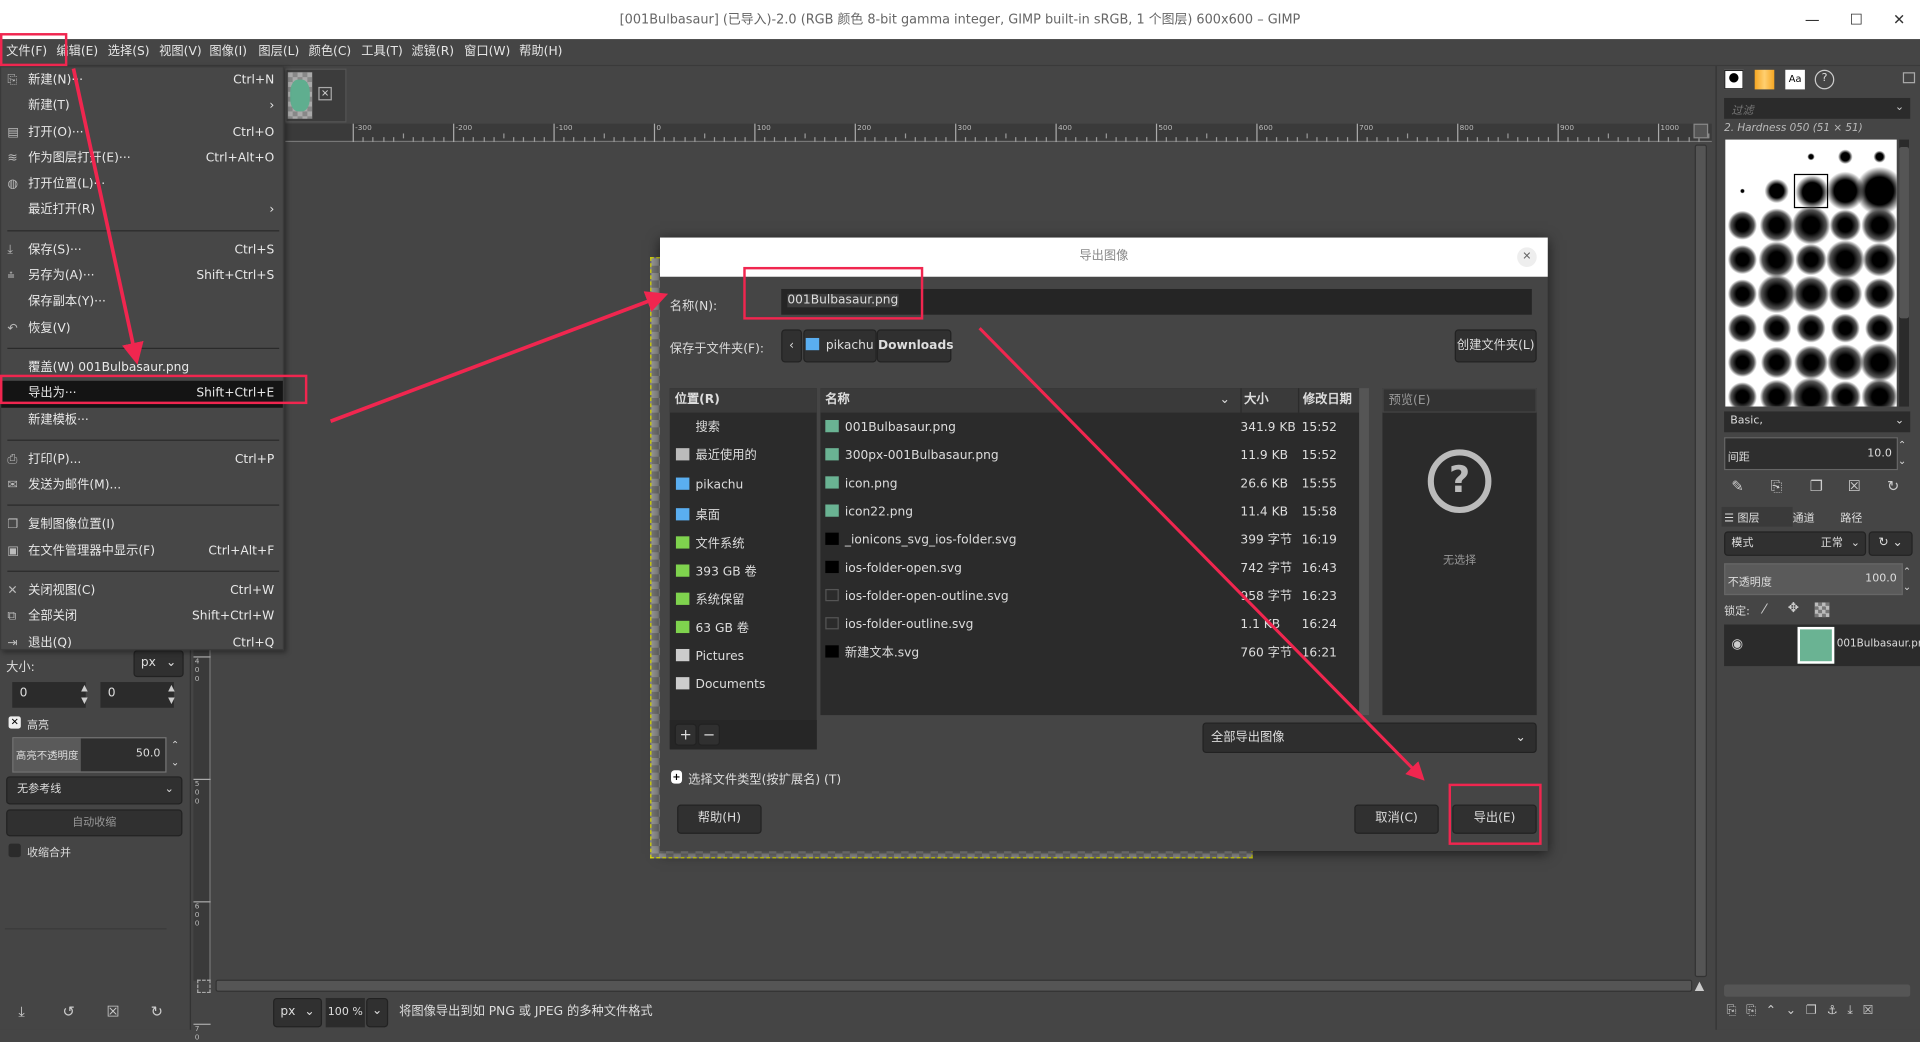 This screenshot has height=1042, width=1920. I want to click on arrow-to-filename, so click(499, 357).